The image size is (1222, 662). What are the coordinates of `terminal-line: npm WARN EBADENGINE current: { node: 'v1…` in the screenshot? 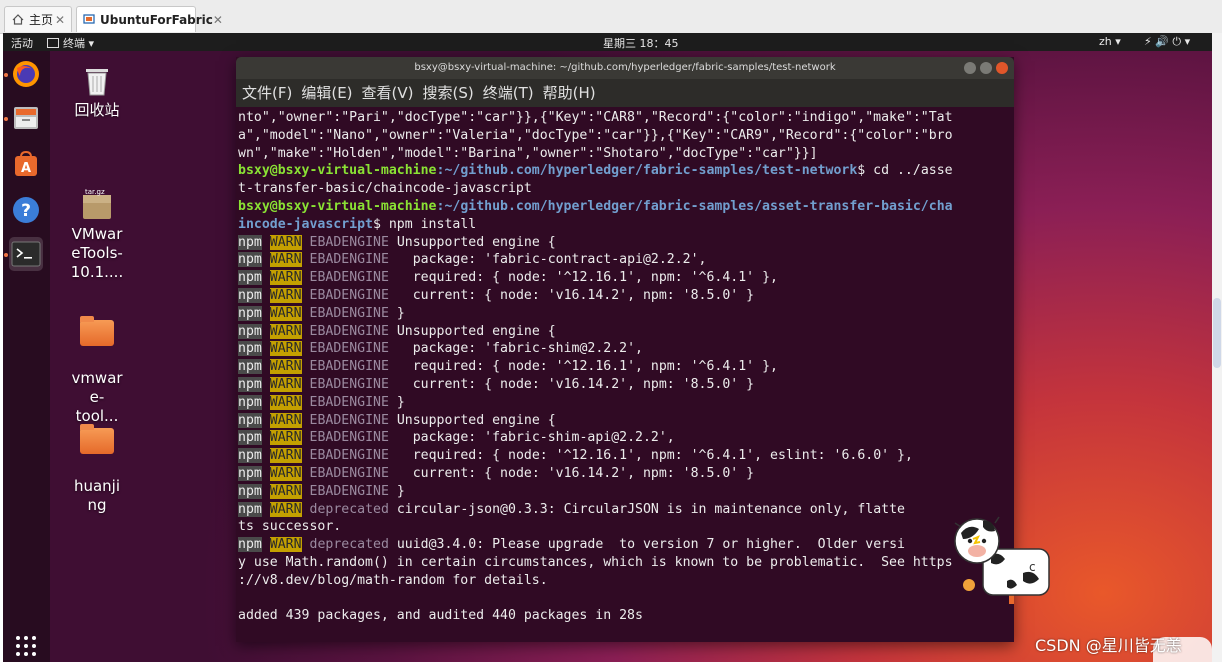 It's located at (623, 296).